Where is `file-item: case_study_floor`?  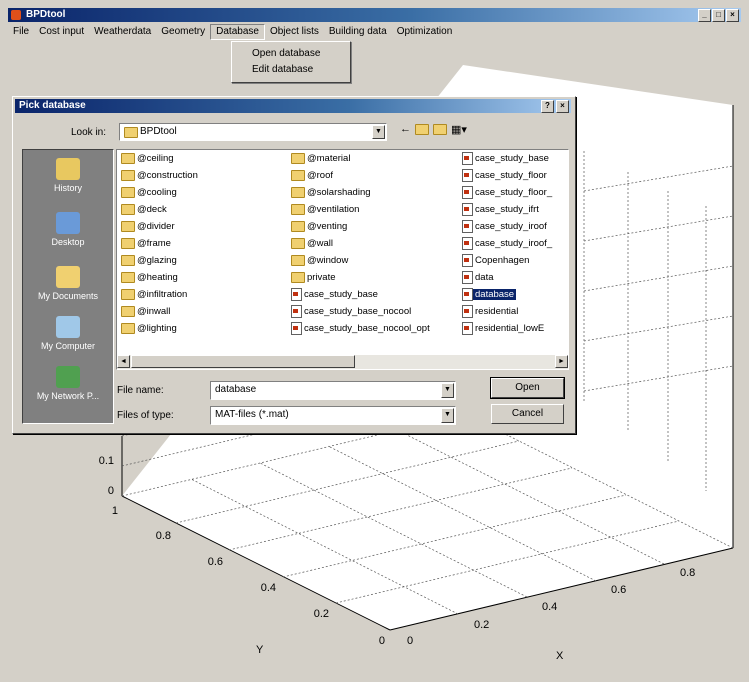 file-item: case_study_floor is located at coordinates (505, 176).